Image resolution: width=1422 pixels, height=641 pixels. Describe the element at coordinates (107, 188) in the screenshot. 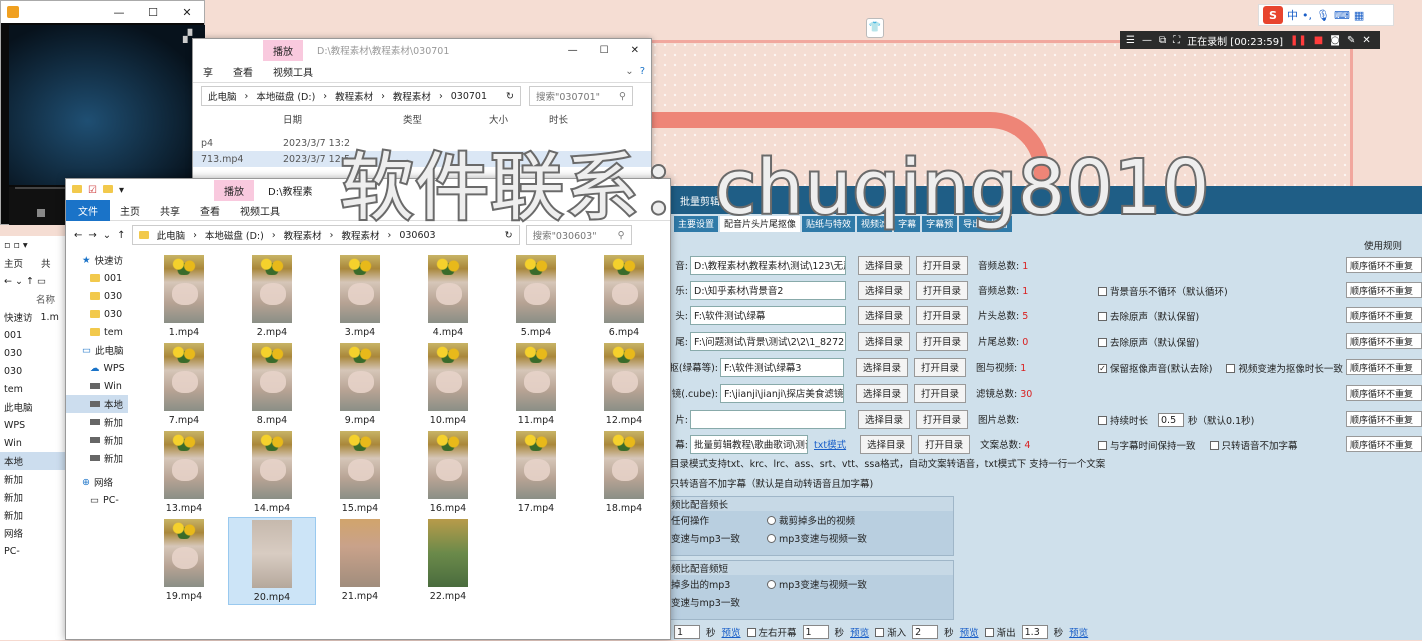

I see `folder-icon` at that location.